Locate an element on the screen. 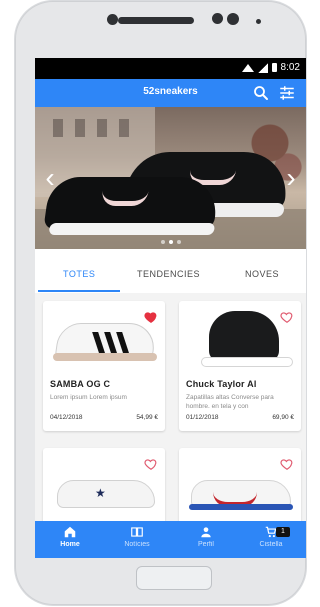  tab-tendencies: TENDENCIES is located at coordinates (168, 274).